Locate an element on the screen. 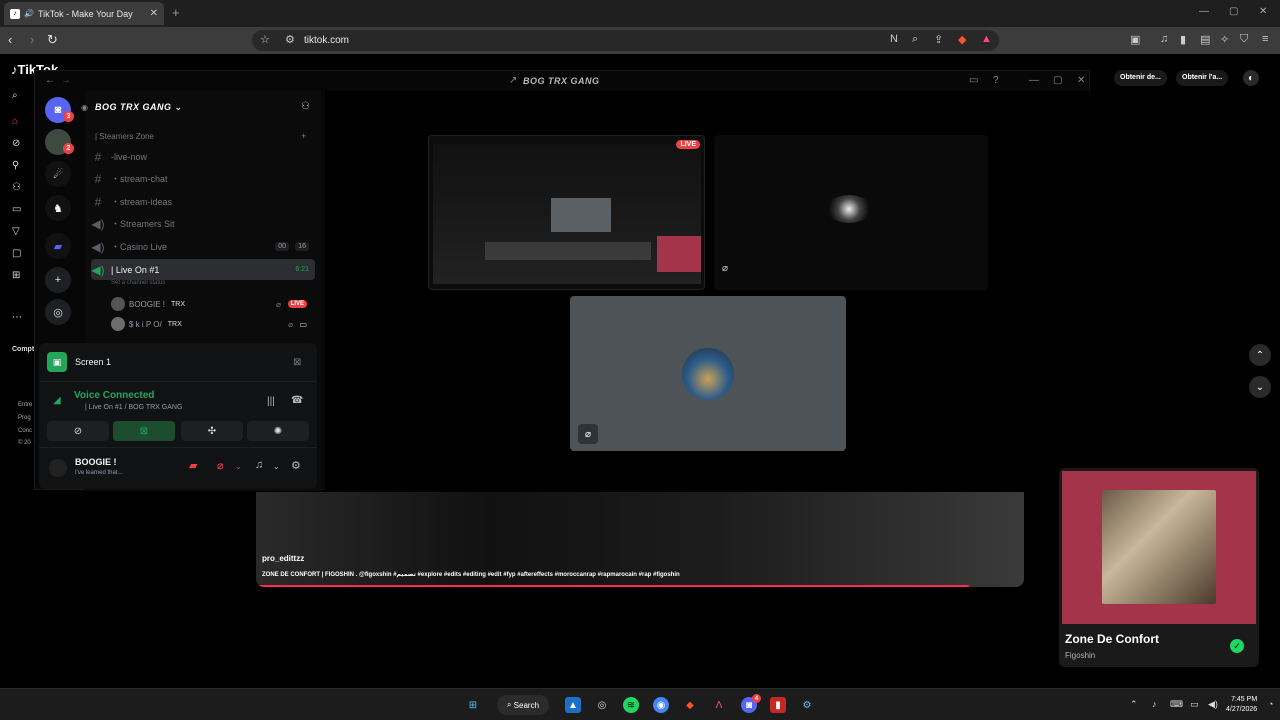 Image resolution: width=1280 pixels, height=720 pixels. stop-stream-icon: ⊠ is located at coordinates (297, 362).